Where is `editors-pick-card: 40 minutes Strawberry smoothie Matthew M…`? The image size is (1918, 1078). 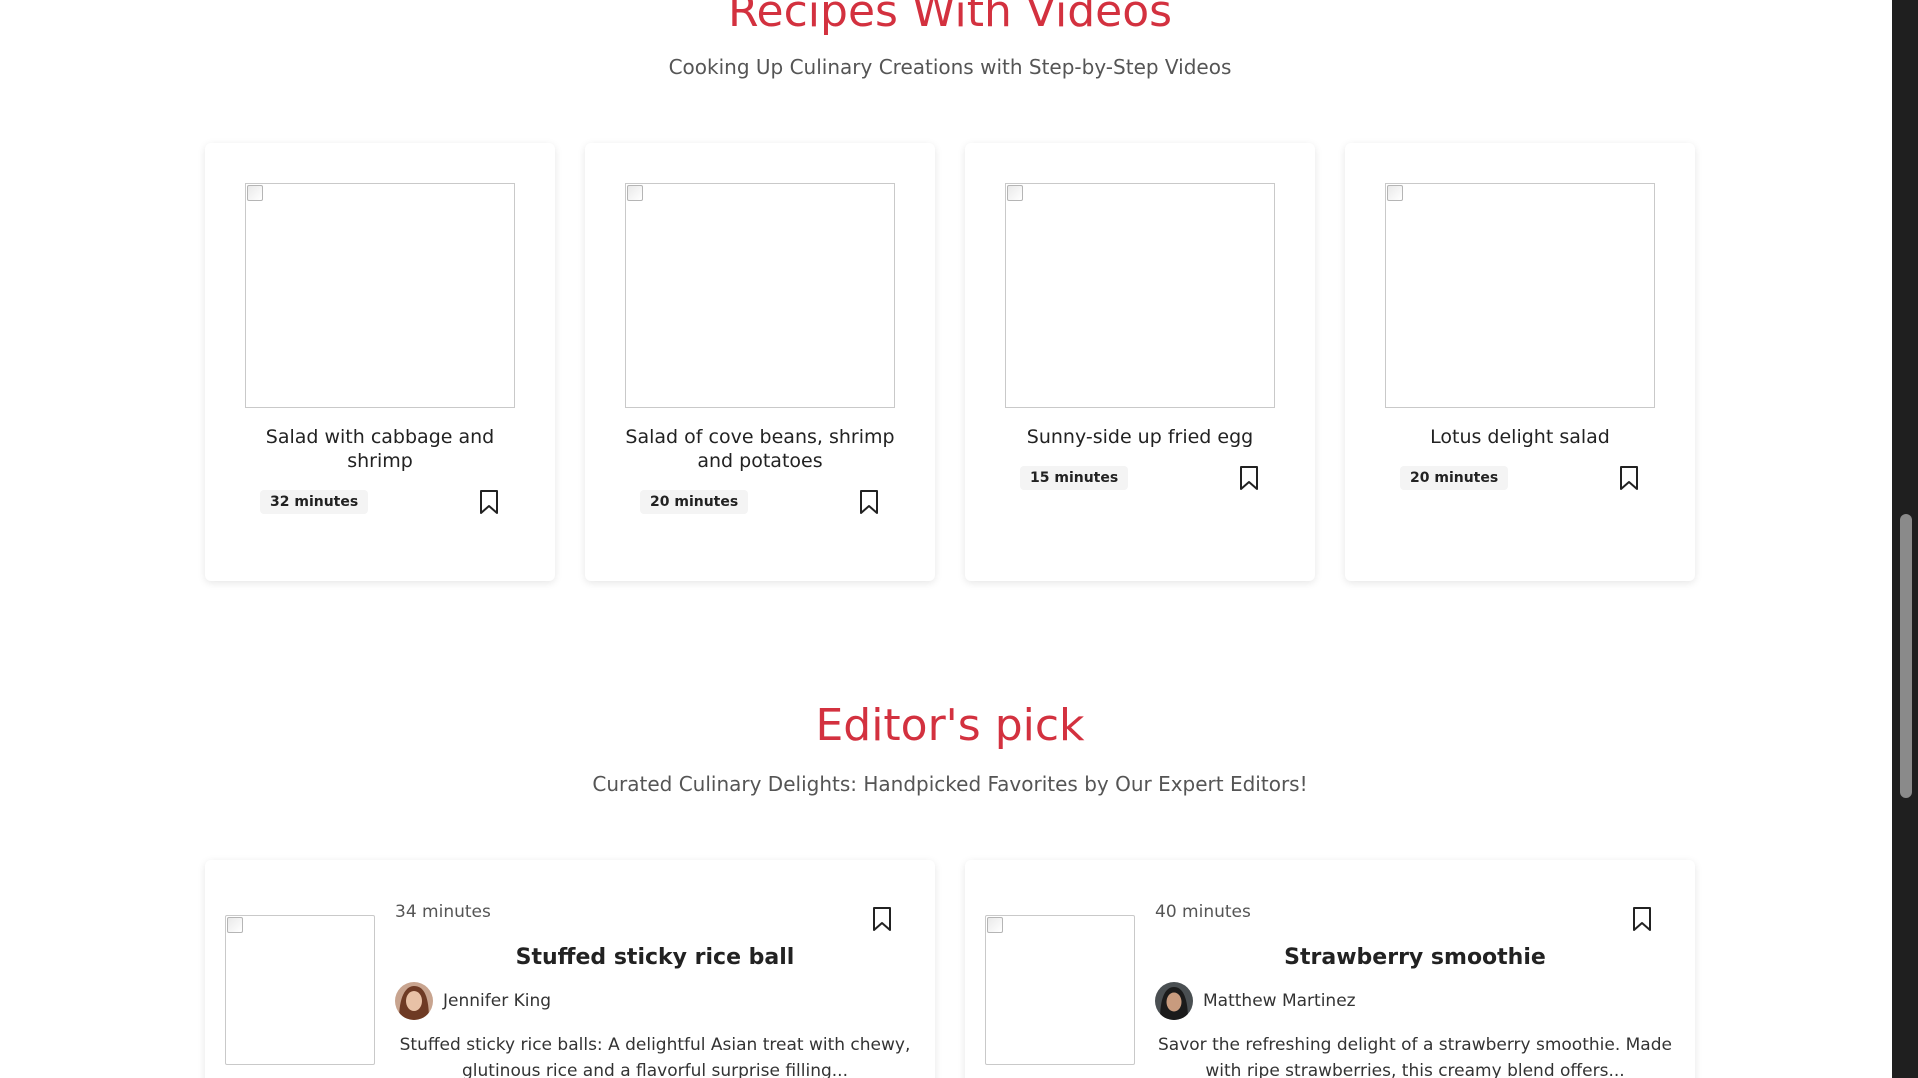 editors-pick-card: 40 minutes Strawberry smoothie Matthew M… is located at coordinates (1330, 969).